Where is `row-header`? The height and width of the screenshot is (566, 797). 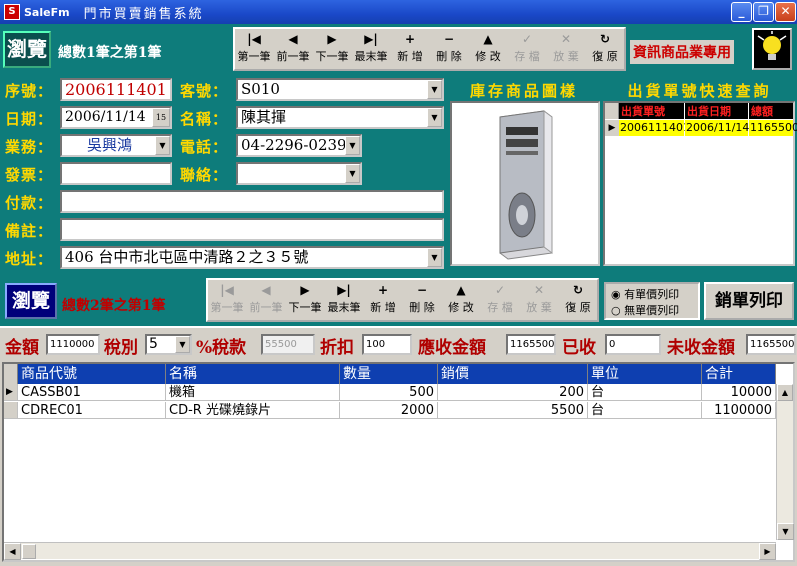 row-header is located at coordinates (11, 410).